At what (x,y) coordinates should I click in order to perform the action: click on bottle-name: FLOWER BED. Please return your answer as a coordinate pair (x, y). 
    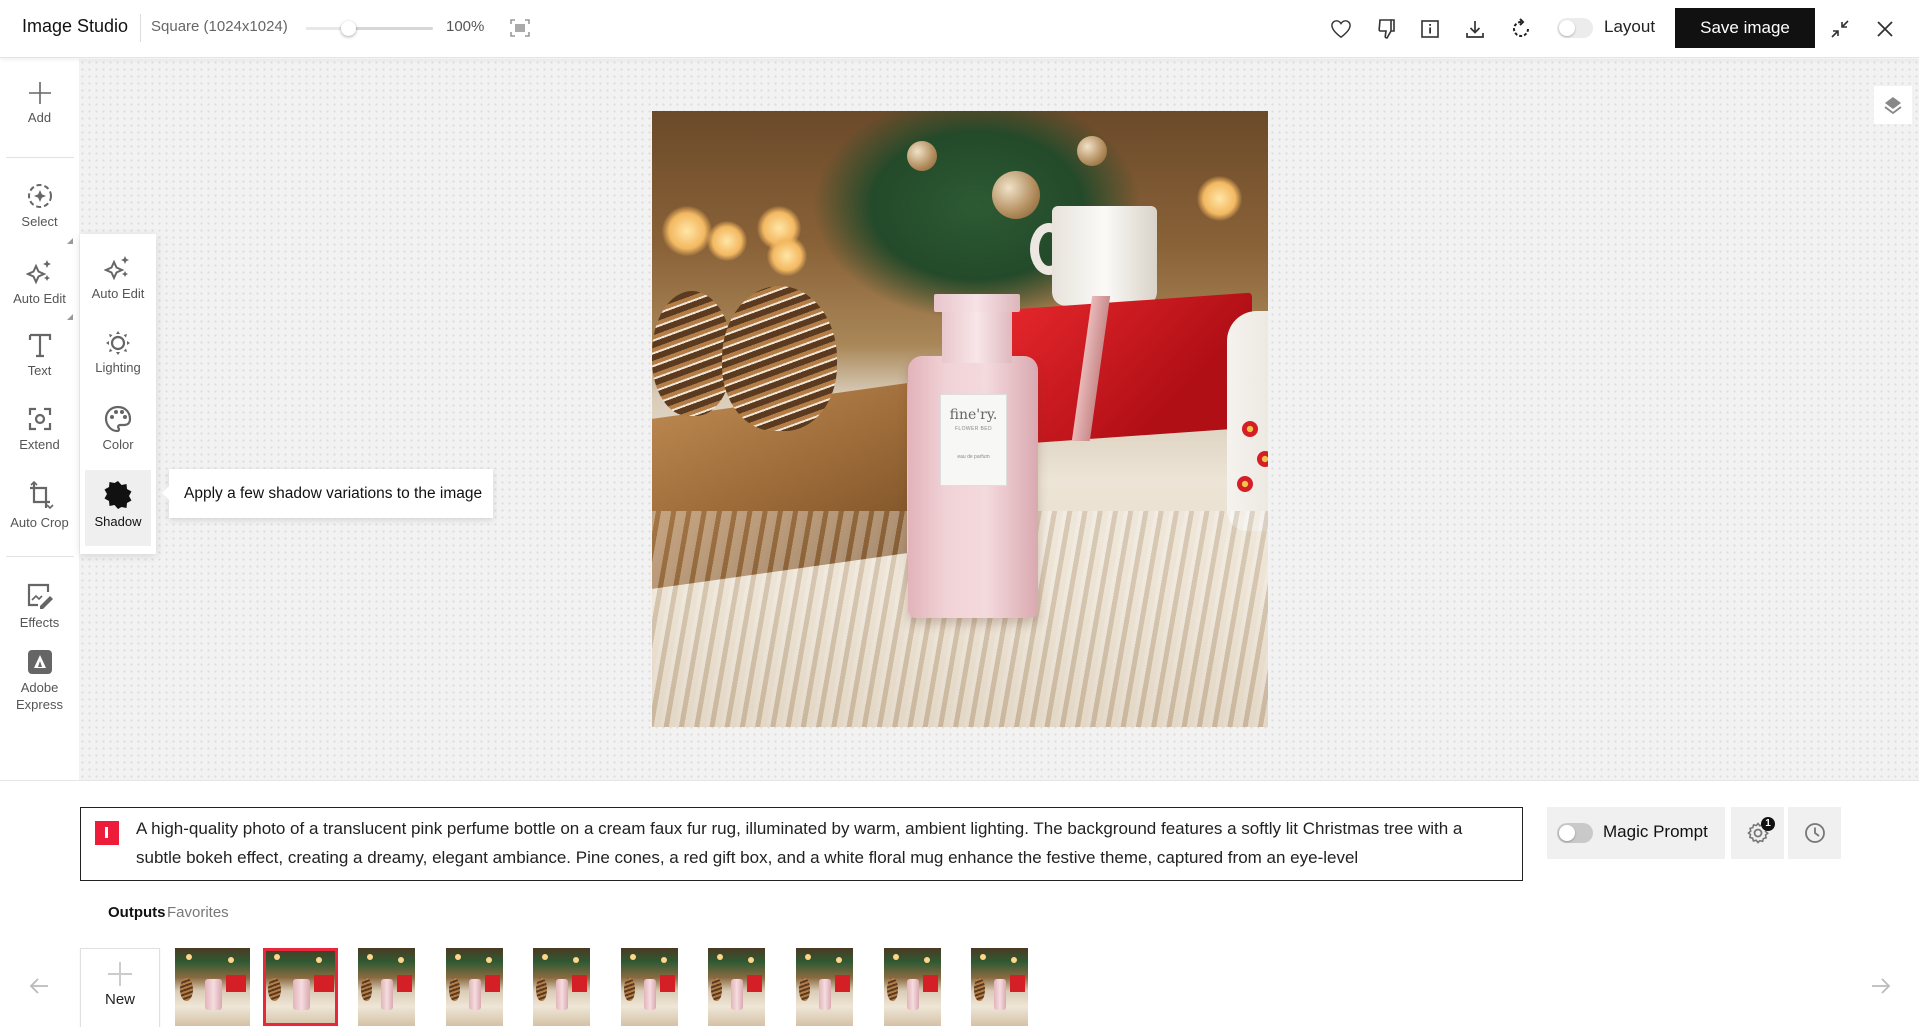
    Looking at the image, I should click on (973, 429).